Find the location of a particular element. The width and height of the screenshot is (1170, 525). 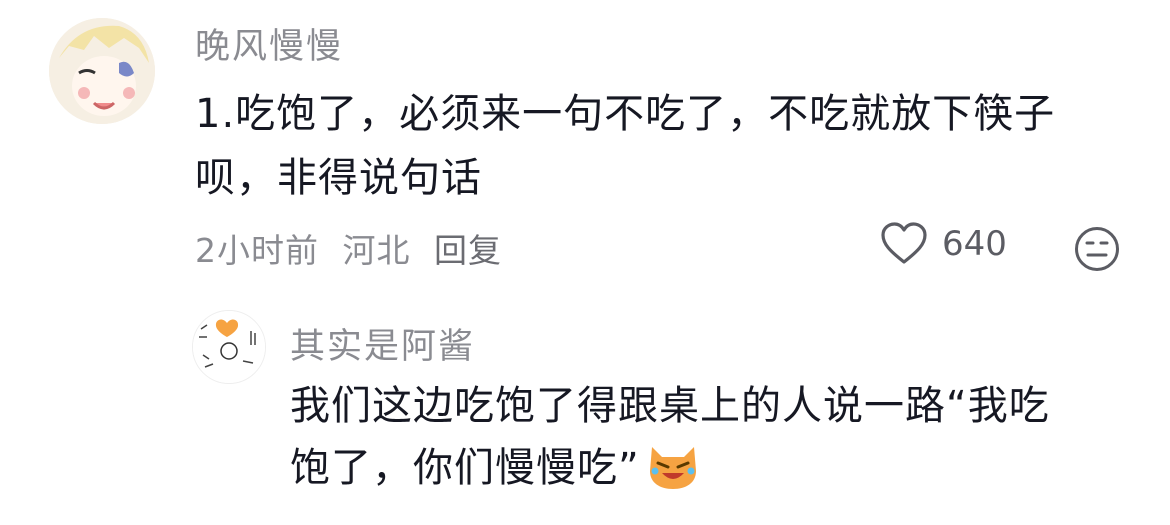

reply-text-line2-row: 饱了，你们慢慢吃” is located at coordinates (495, 473).